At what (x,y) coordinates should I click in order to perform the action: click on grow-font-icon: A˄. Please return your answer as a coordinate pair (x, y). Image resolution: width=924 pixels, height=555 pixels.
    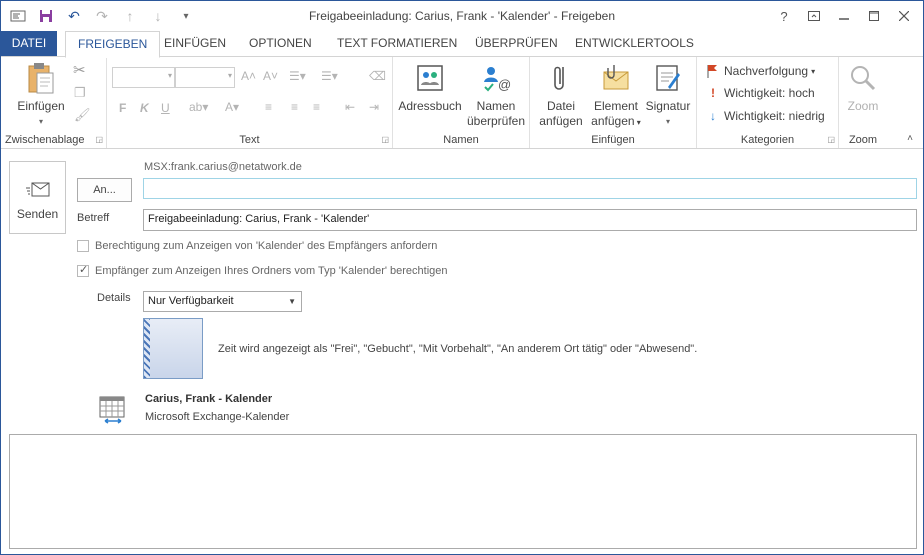
    Looking at the image, I should click on (248, 76).